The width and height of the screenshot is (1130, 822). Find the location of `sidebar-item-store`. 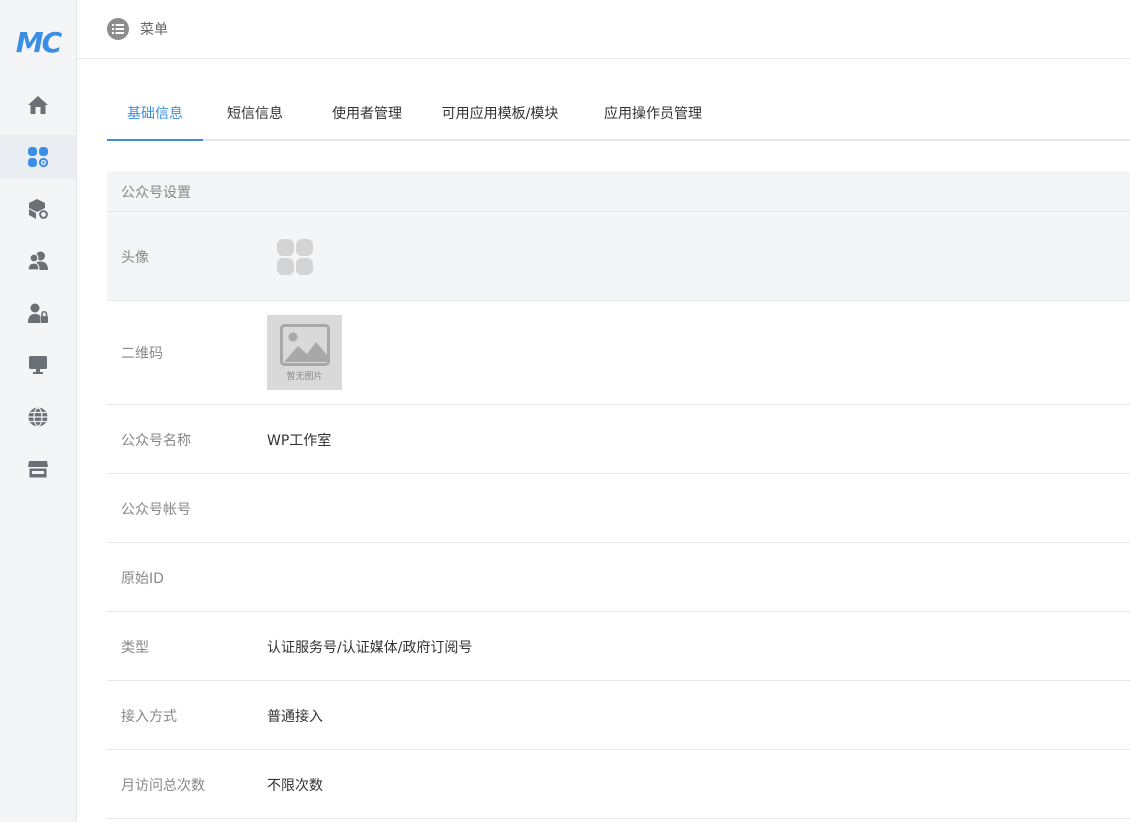

sidebar-item-store is located at coordinates (38, 469).